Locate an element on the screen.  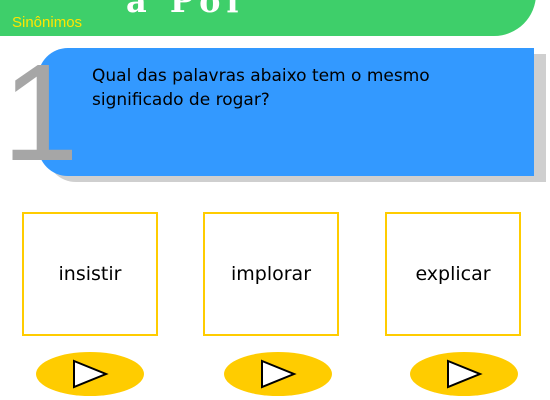
select-option-1-button is located at coordinates (90, 374).